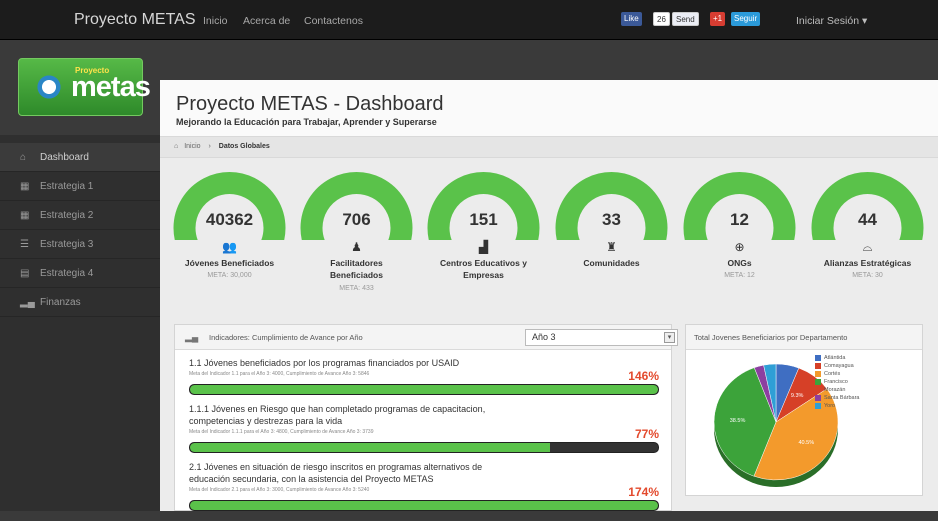 This screenshot has height=521, width=938. What do you see at coordinates (229, 219) in the screenshot?
I see `gauge-value: 40362` at bounding box center [229, 219].